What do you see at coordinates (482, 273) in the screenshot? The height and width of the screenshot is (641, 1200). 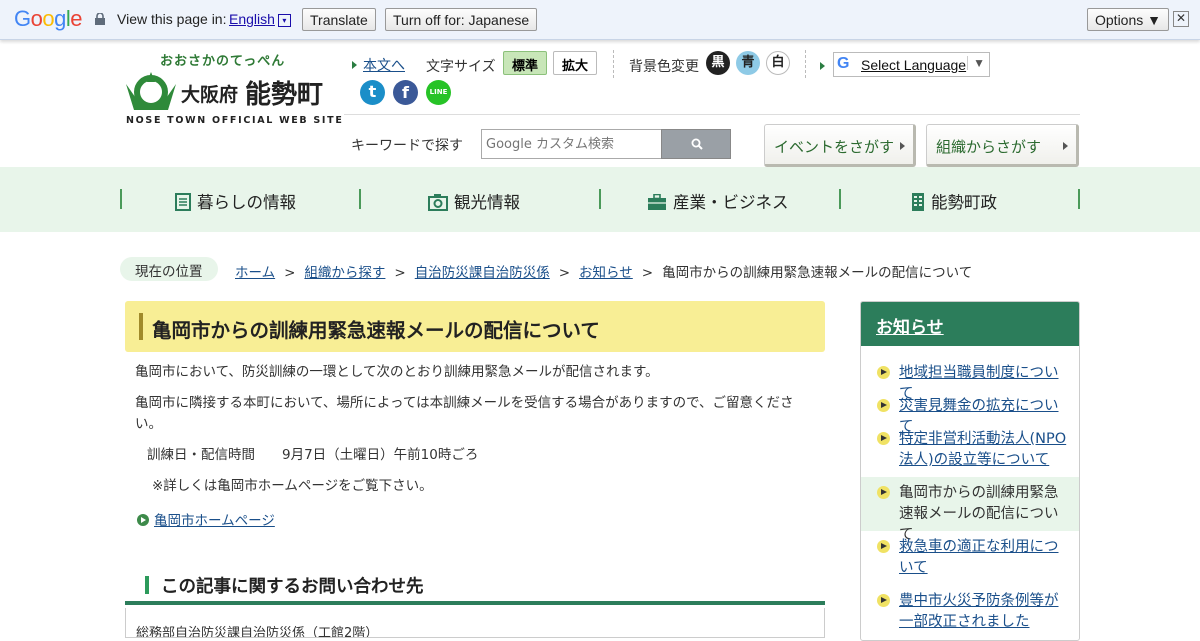 I see `breadcrumb-dept: 自治防災課自治防災係` at bounding box center [482, 273].